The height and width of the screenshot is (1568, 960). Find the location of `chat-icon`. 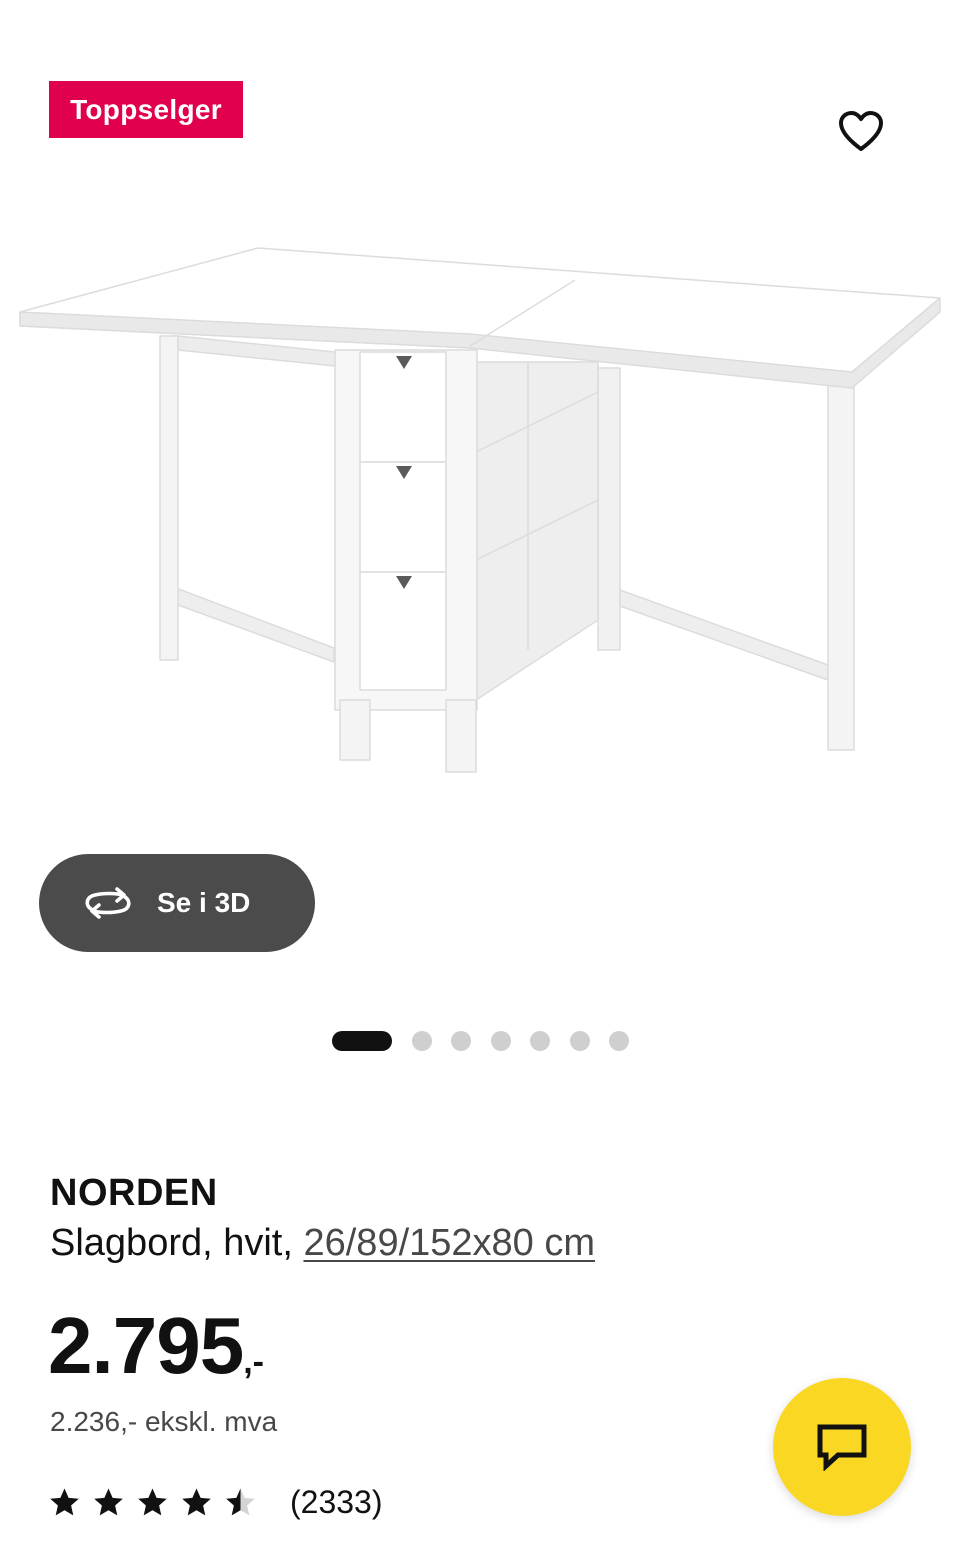

chat-icon is located at coordinates (842, 1447).